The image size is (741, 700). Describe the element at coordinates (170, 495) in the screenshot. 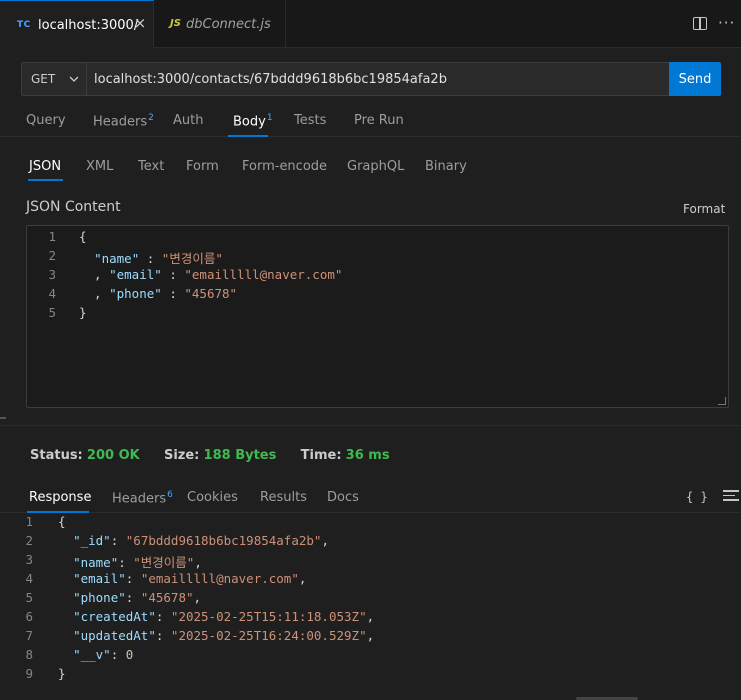

I see `response-headers-count-badge: 6` at that location.